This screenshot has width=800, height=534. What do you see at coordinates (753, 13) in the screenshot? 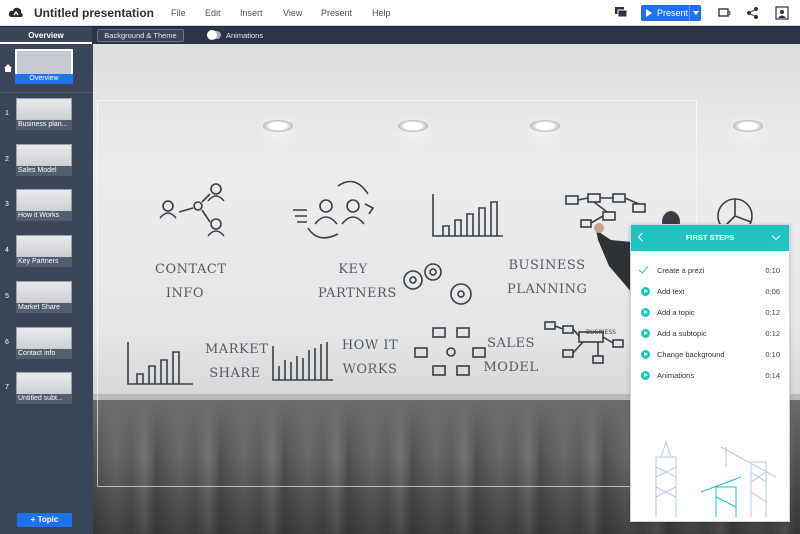
I see `share-icon` at bounding box center [753, 13].